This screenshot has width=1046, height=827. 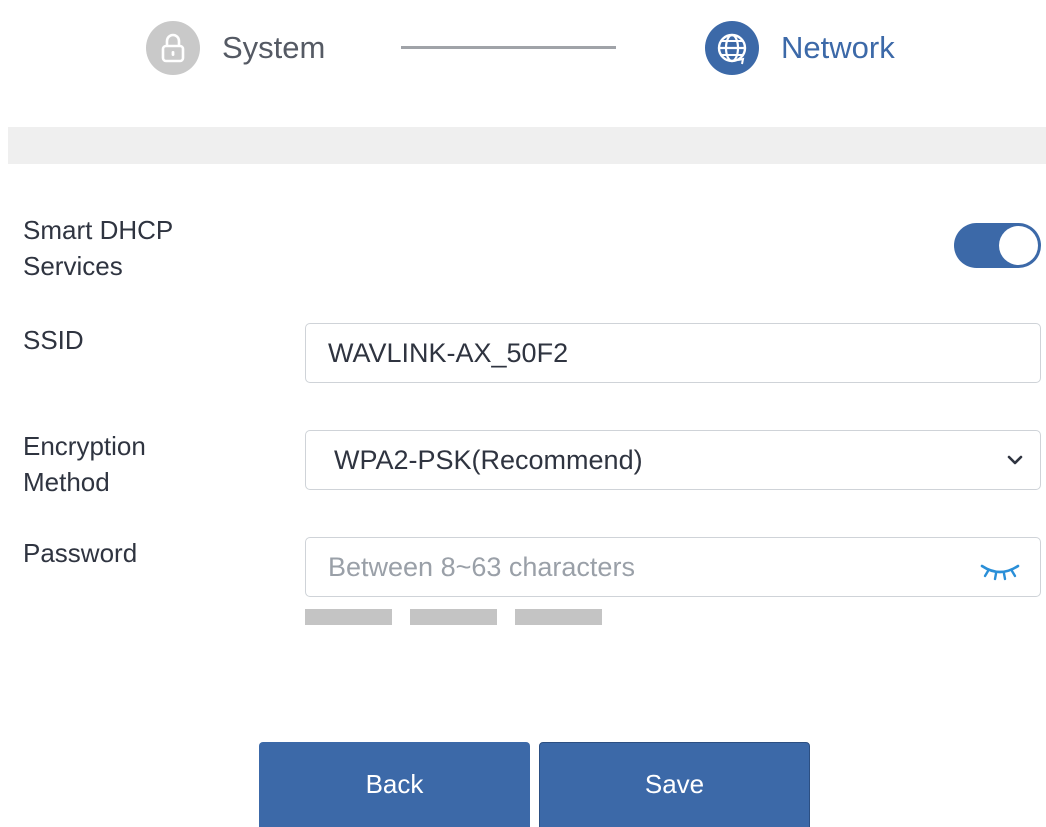 What do you see at coordinates (488, 459) in the screenshot?
I see `encryption-selected-value: WPA2-PSK(Recommend)` at bounding box center [488, 459].